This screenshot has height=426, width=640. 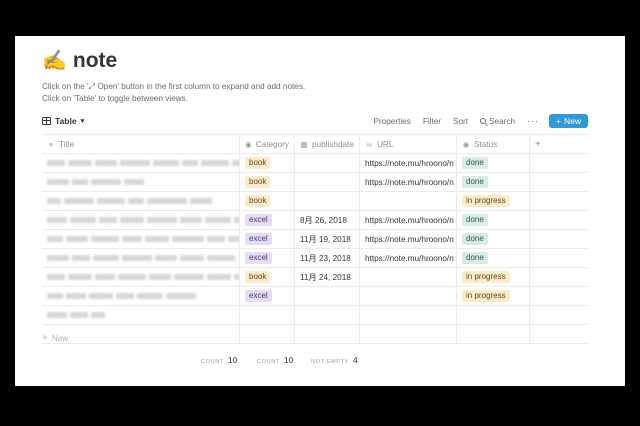 I want to click on search-button: Search, so click(x=497, y=121).